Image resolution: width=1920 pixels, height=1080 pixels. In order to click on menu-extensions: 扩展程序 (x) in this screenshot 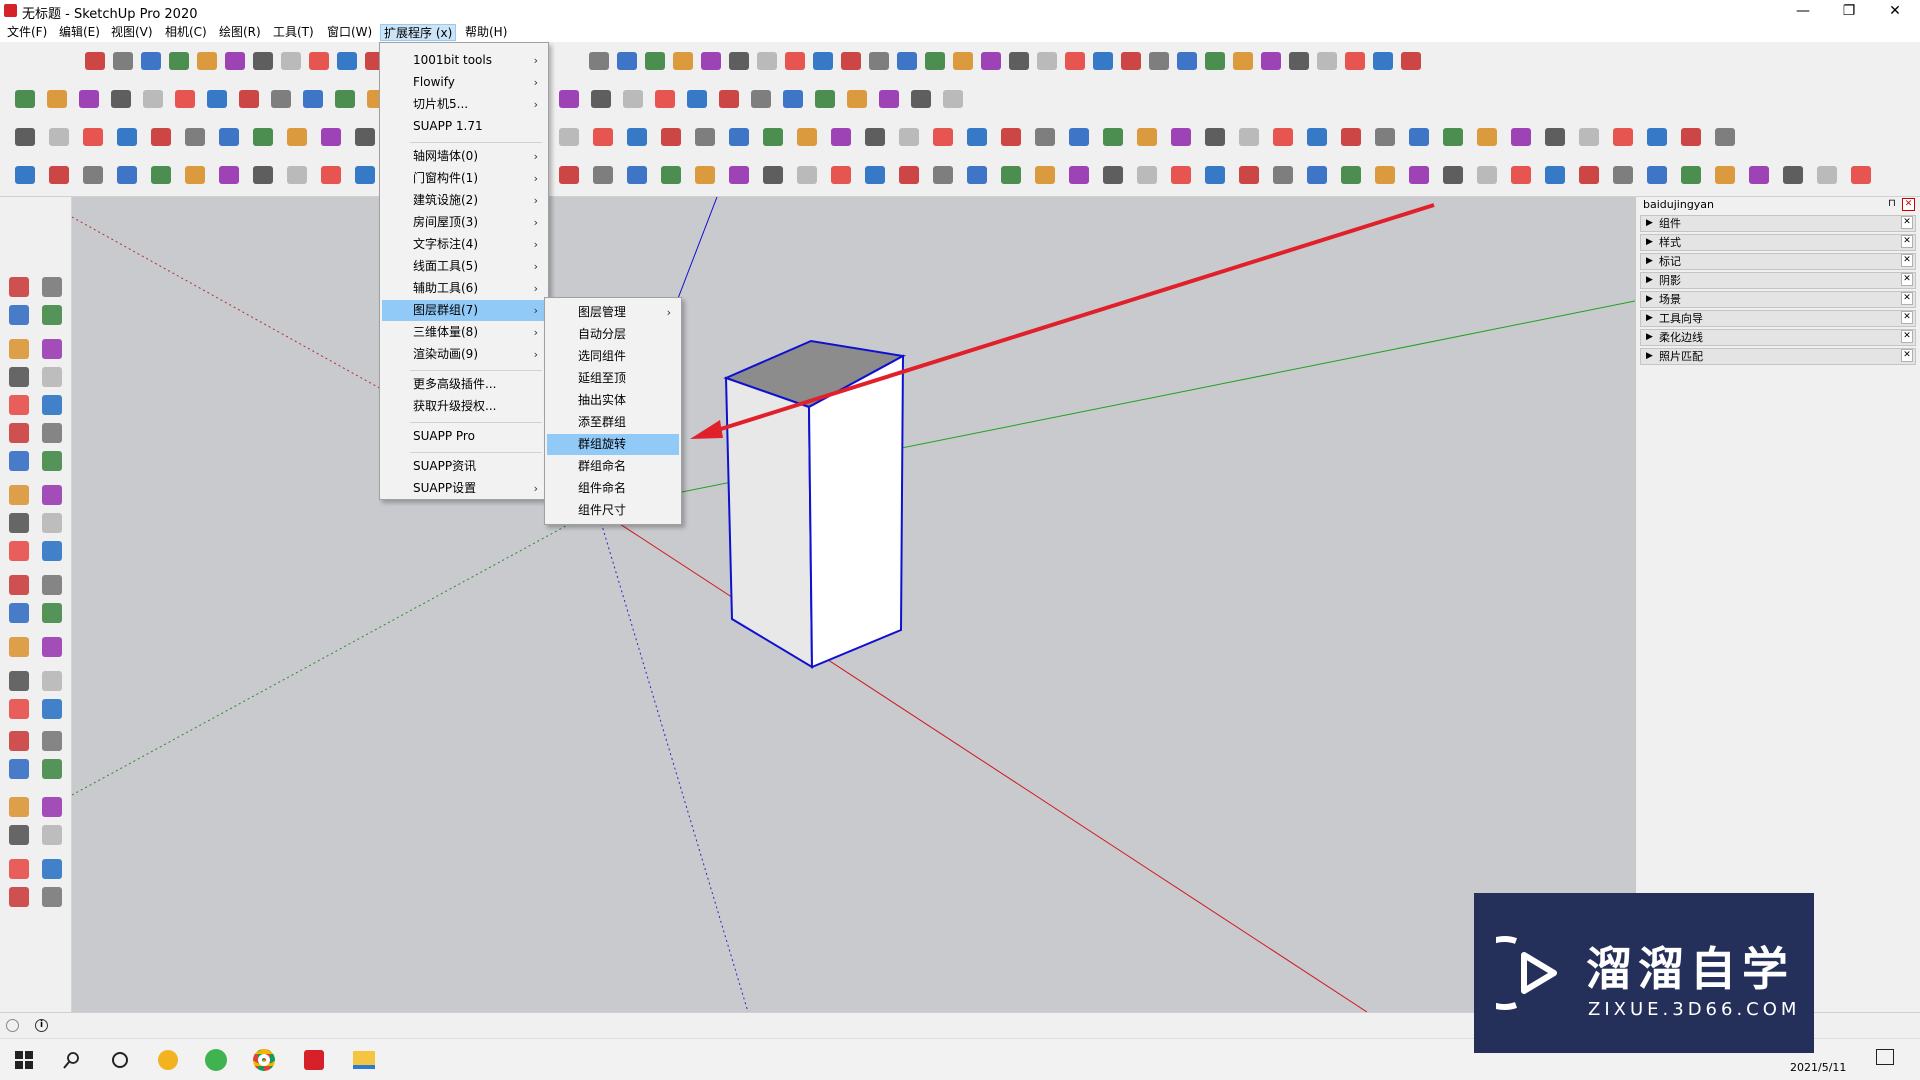, I will do `click(418, 32)`.